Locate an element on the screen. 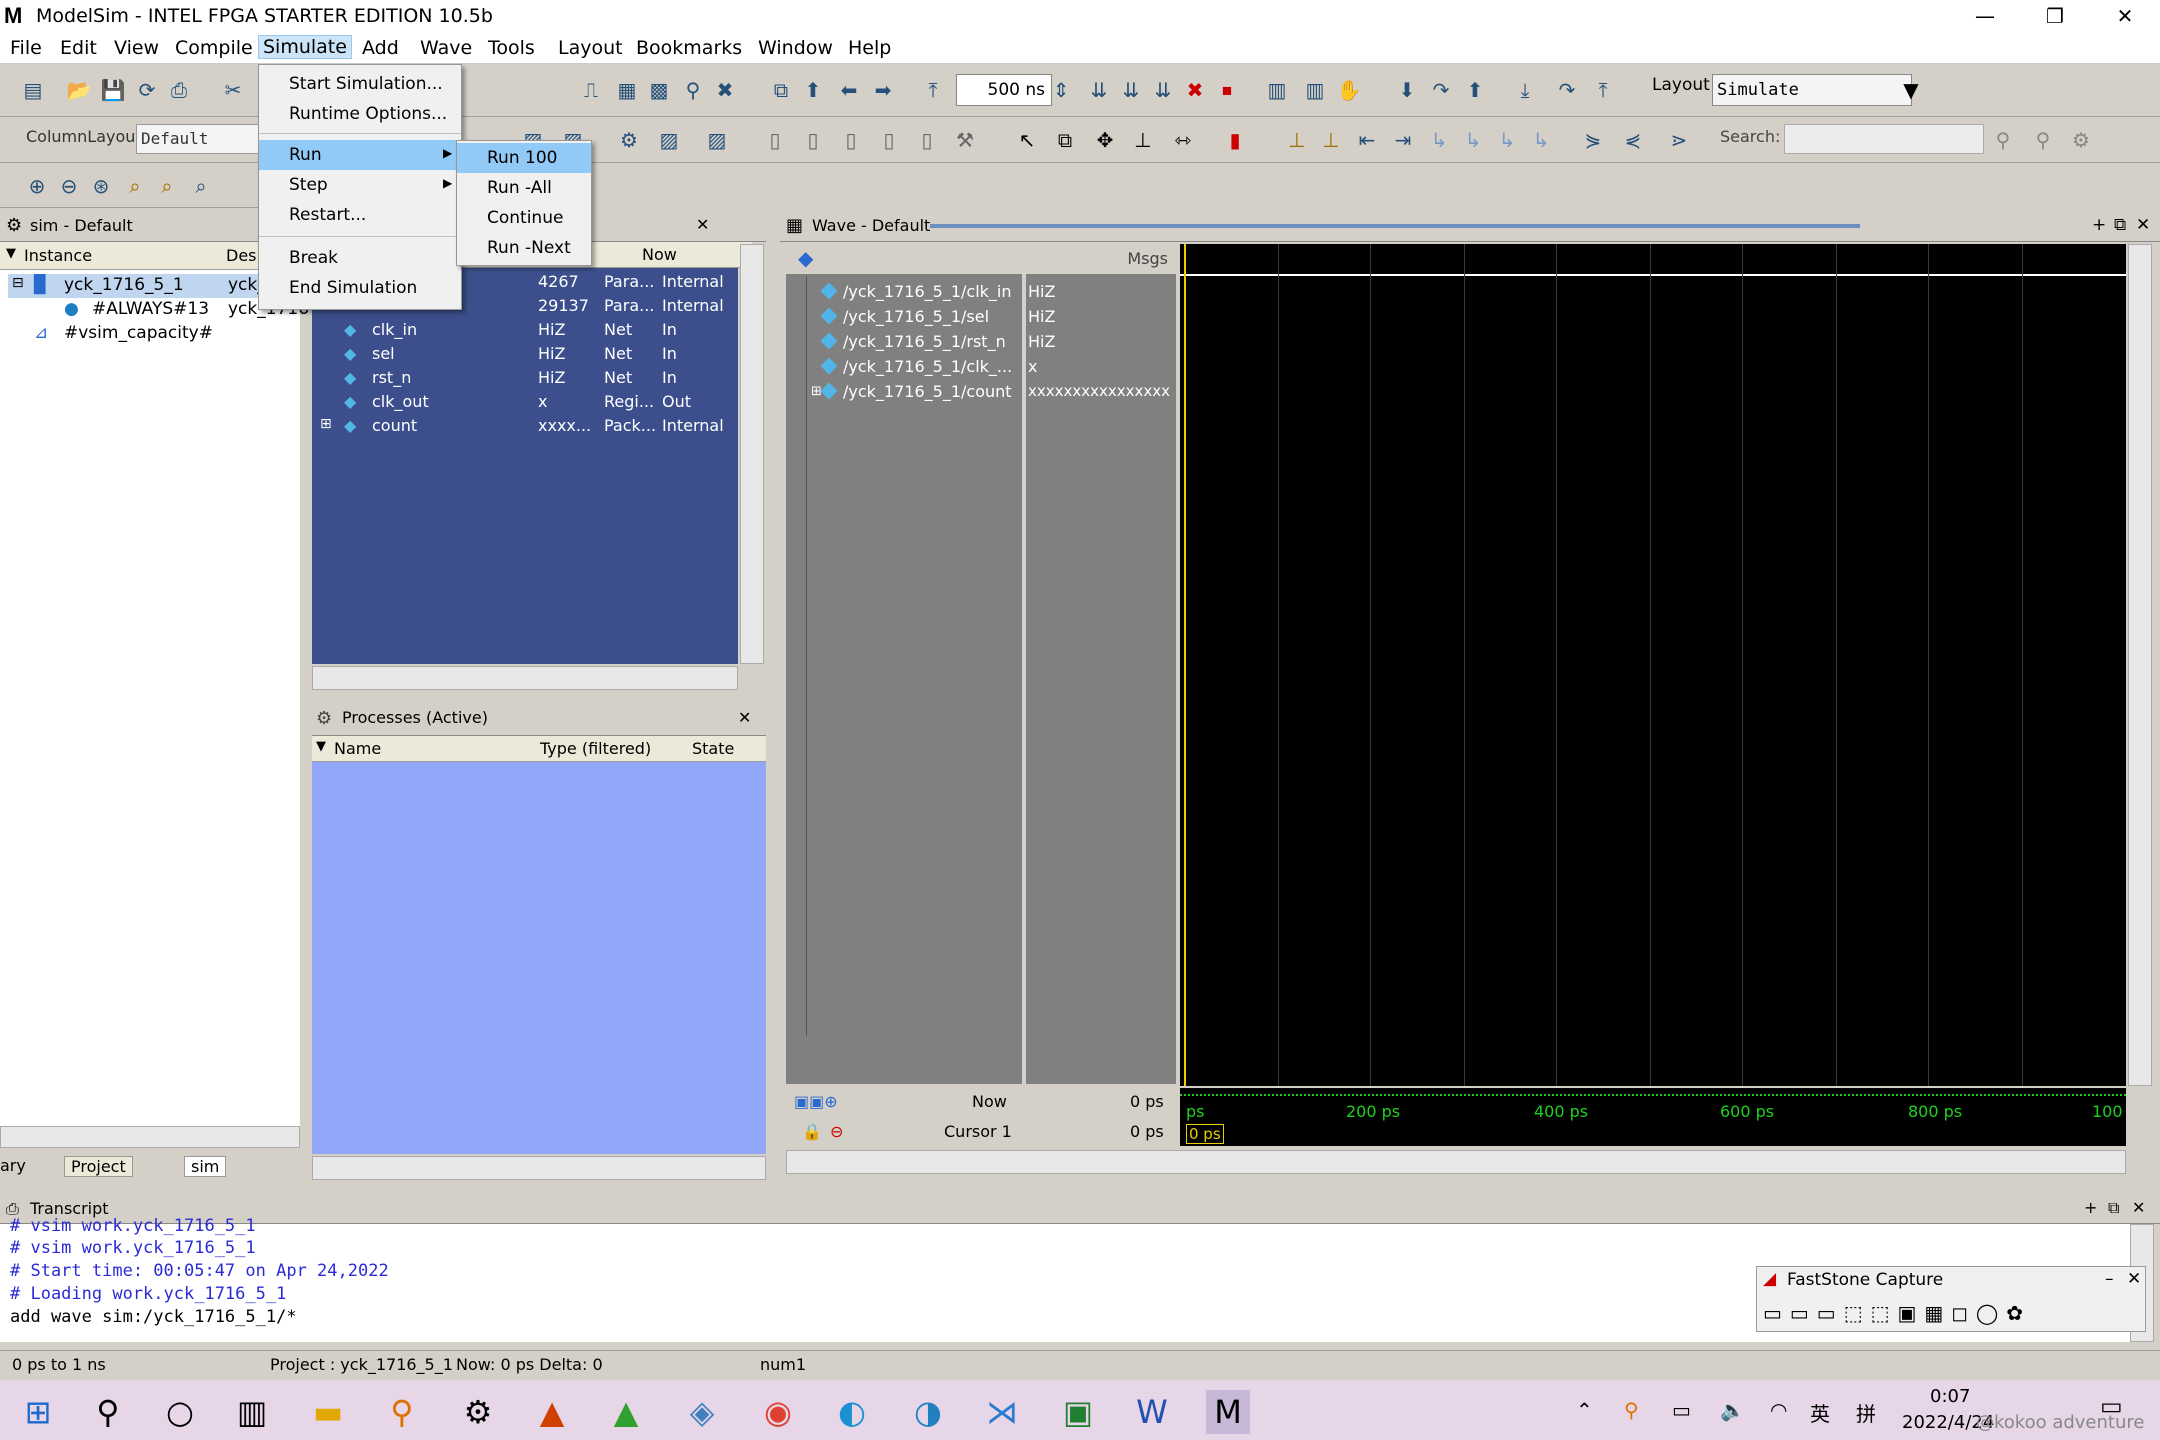 This screenshot has height=1440, width=2160. zoom-full-icon: ⊛ is located at coordinates (101, 186).